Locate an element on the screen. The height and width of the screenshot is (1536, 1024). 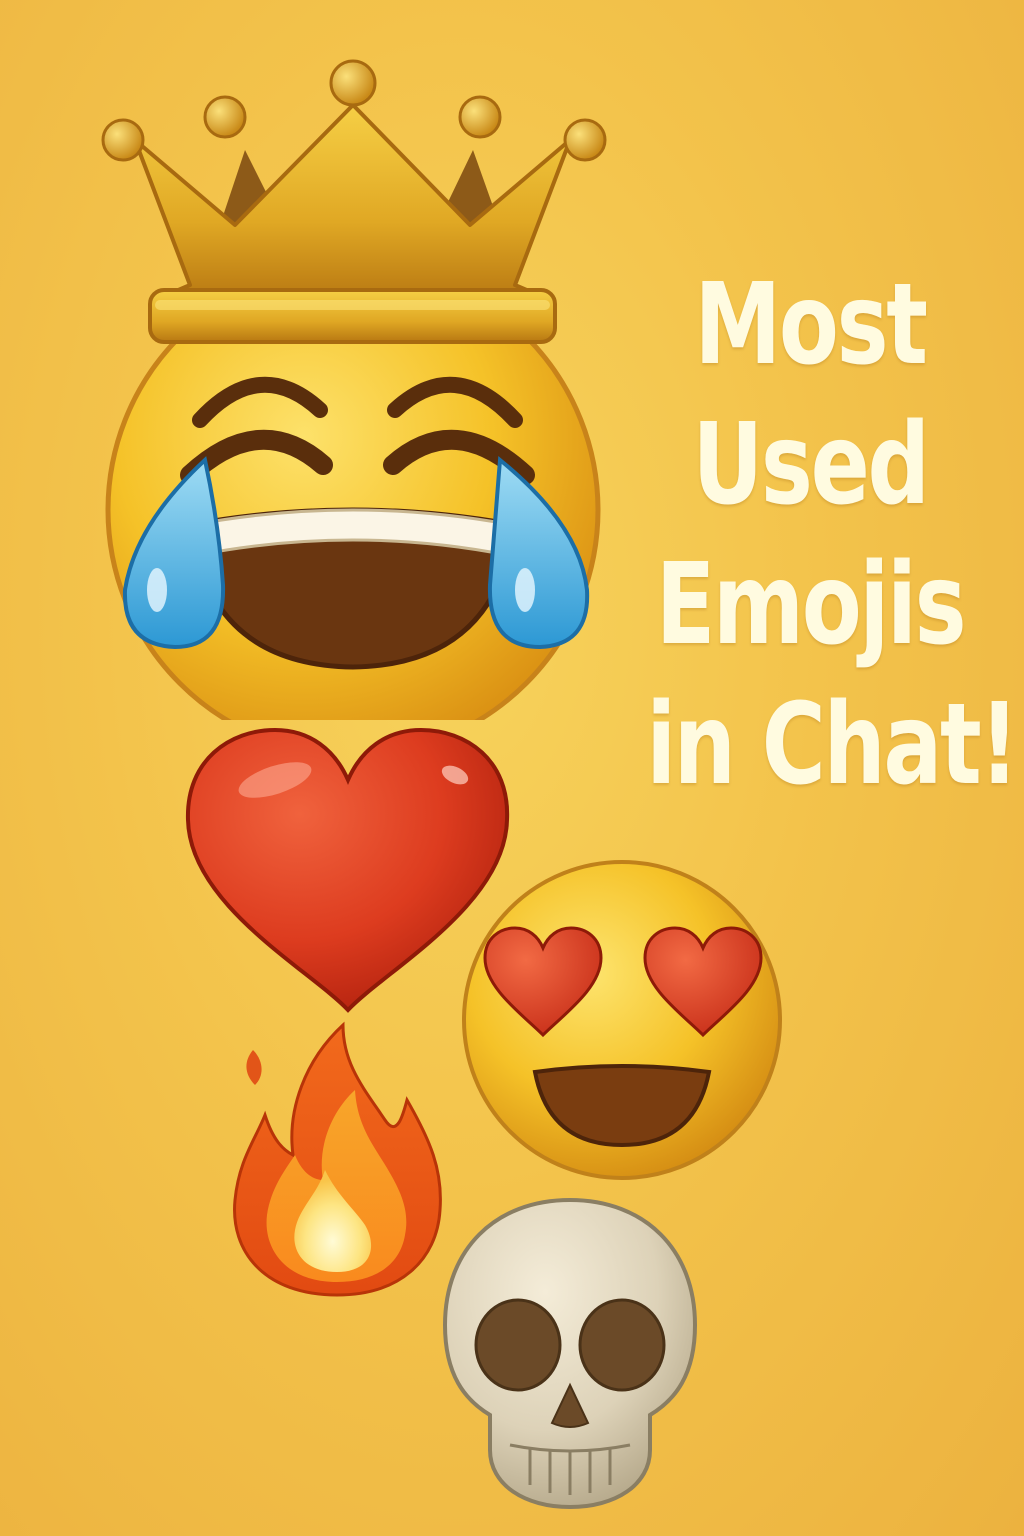
fire-icon is located at coordinates (337, 1159).